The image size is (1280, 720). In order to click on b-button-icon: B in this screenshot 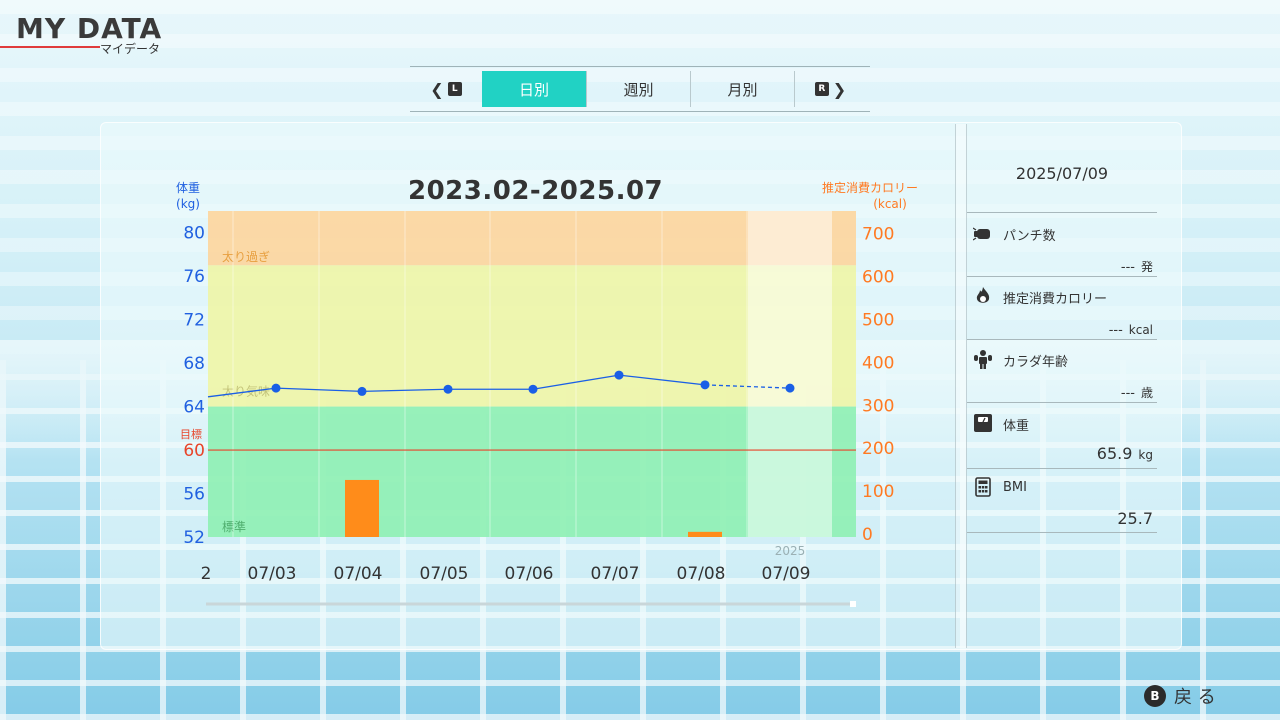, I will do `click(1155, 696)`.